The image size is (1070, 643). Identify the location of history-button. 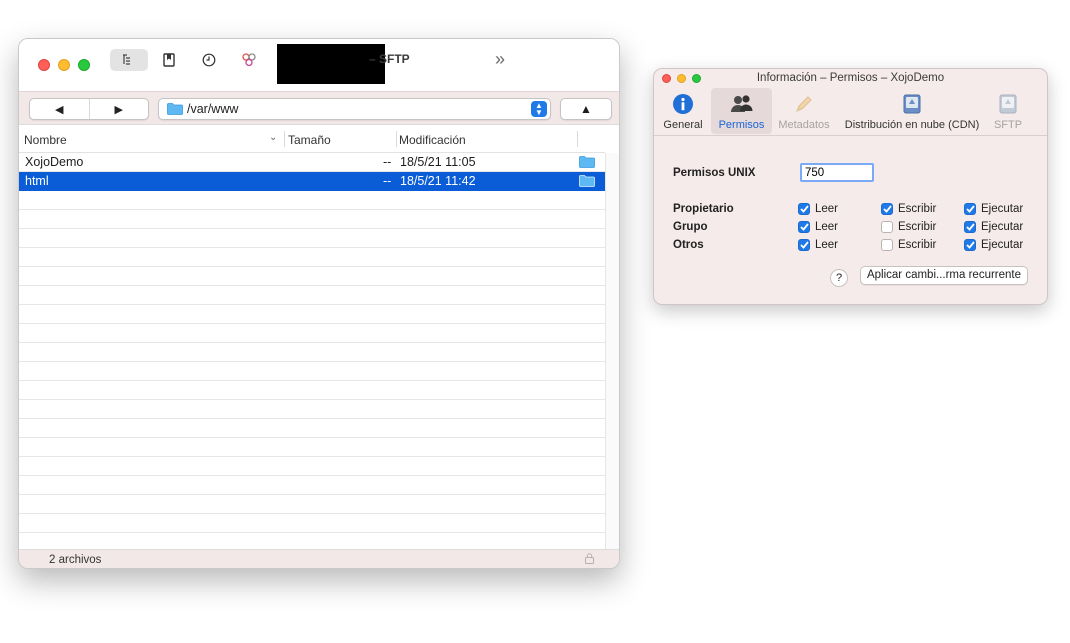
(209, 60).